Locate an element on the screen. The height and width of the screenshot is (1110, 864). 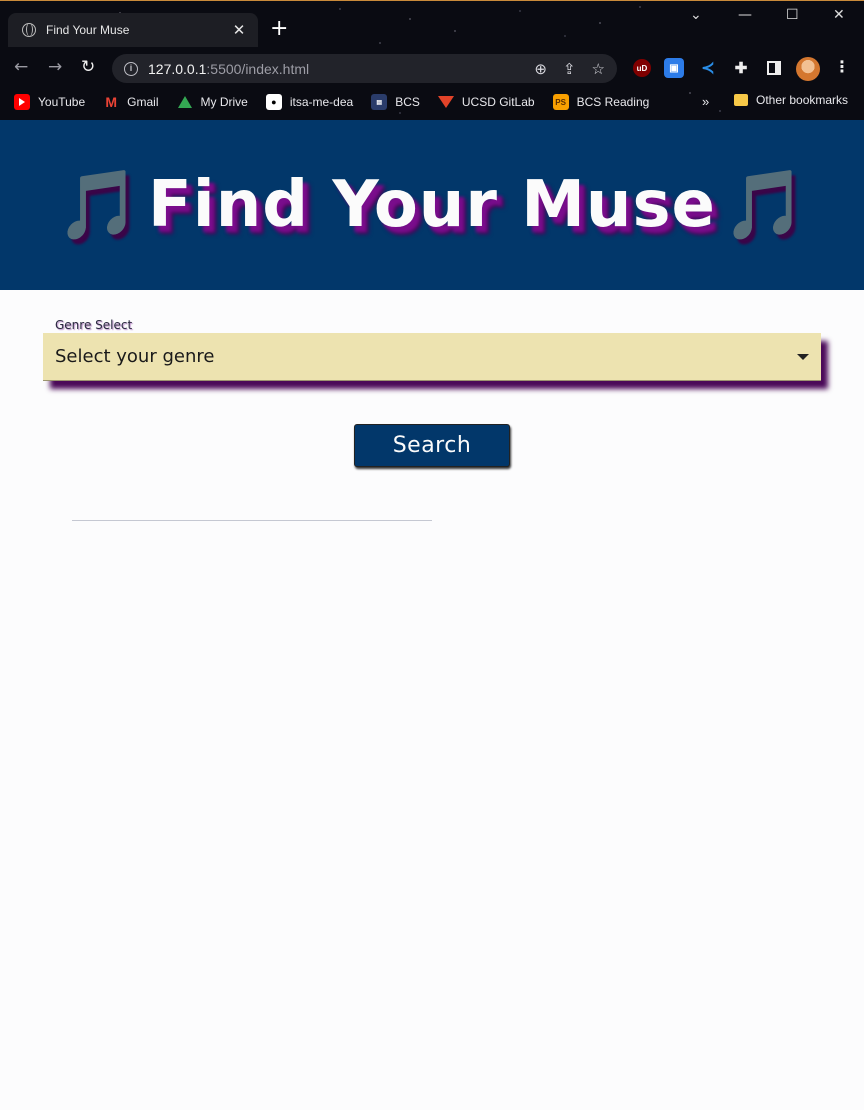
close-tab-icon: ✕ is located at coordinates (239, 30).